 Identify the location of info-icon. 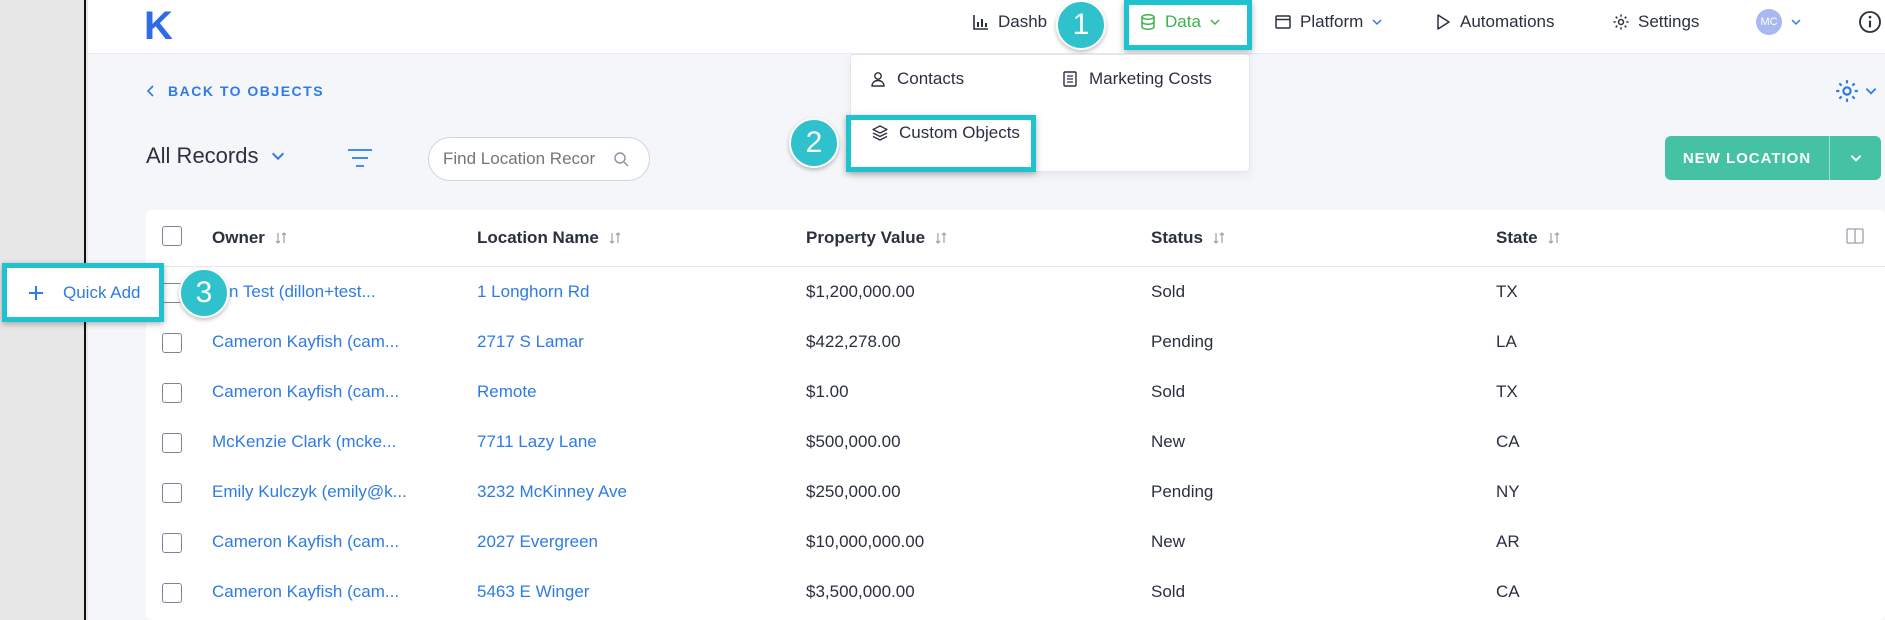
(1870, 22).